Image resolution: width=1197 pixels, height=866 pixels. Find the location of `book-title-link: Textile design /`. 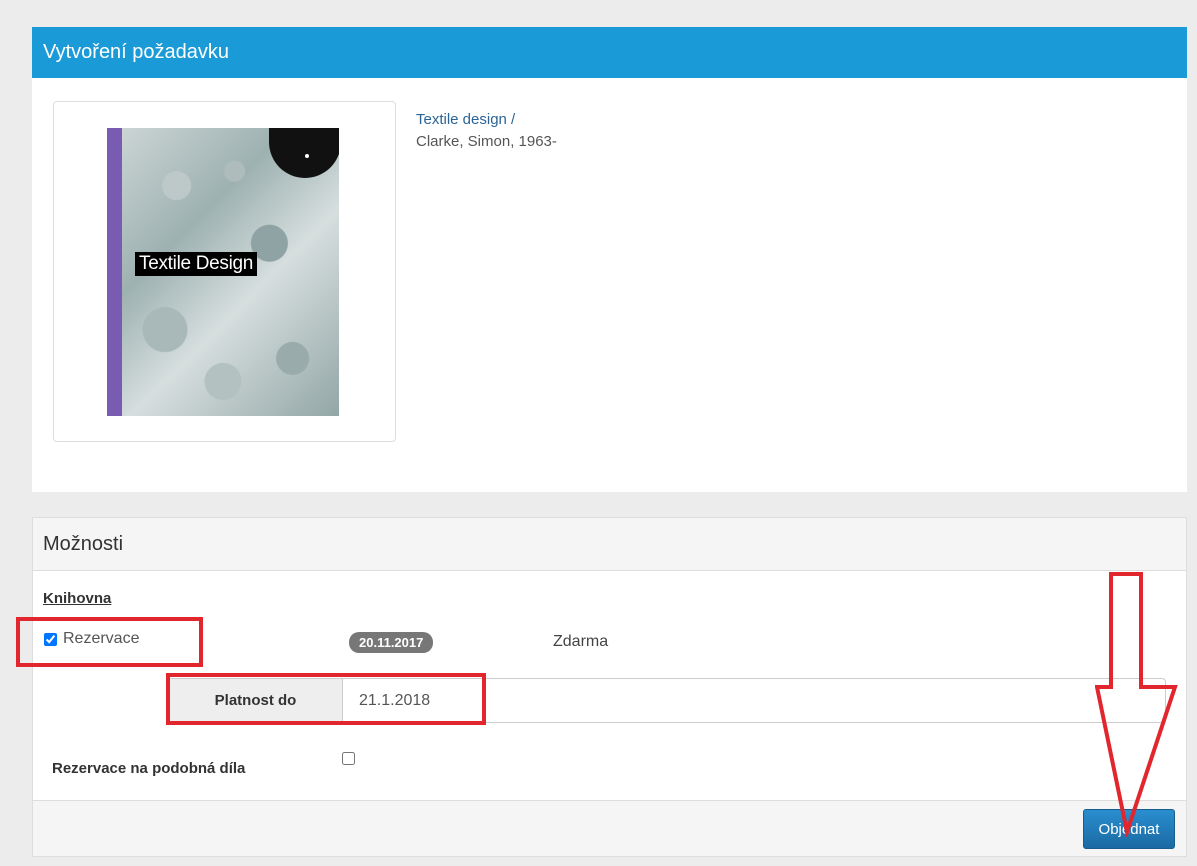

book-title-link: Textile design / is located at coordinates (465, 119).